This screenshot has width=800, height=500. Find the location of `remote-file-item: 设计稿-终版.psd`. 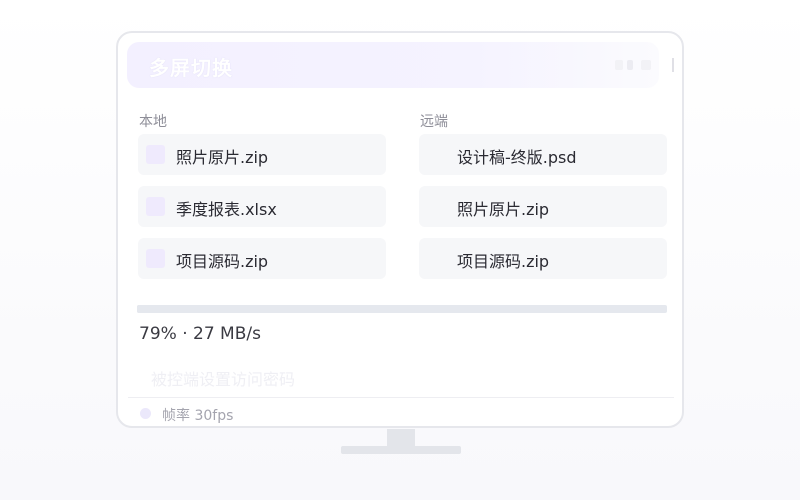

remote-file-item: 设计稿-终版.psd is located at coordinates (543, 154).